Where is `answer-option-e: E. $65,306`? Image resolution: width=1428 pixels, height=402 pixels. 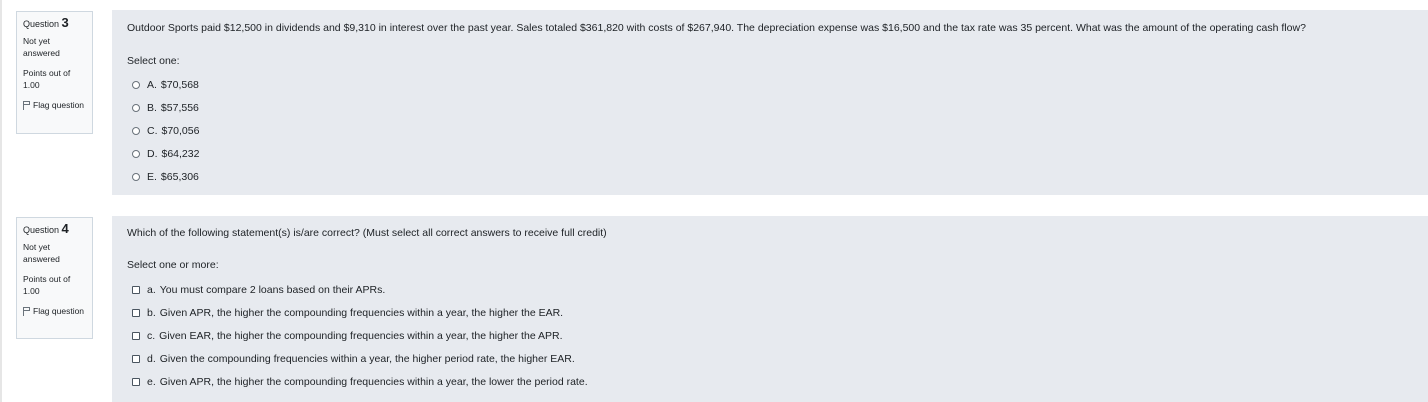
answer-option-e: E. $65,306 is located at coordinates (165, 176).